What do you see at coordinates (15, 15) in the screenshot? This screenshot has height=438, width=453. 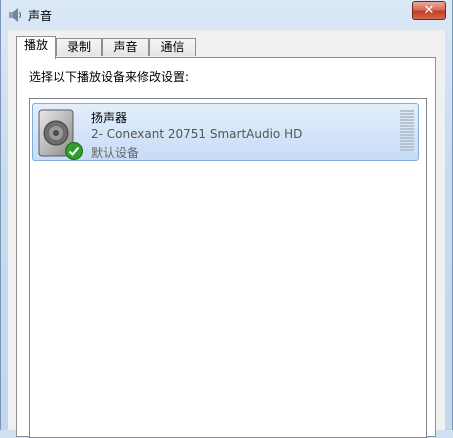 I see `sound-app-icon` at bounding box center [15, 15].